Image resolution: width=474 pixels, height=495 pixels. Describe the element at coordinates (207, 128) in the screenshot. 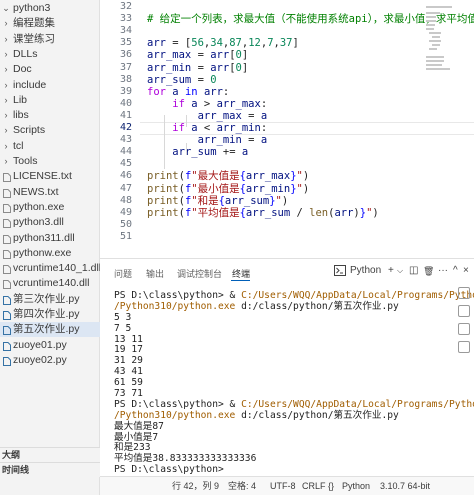

I see `code-line: if a < arr_min:` at that location.